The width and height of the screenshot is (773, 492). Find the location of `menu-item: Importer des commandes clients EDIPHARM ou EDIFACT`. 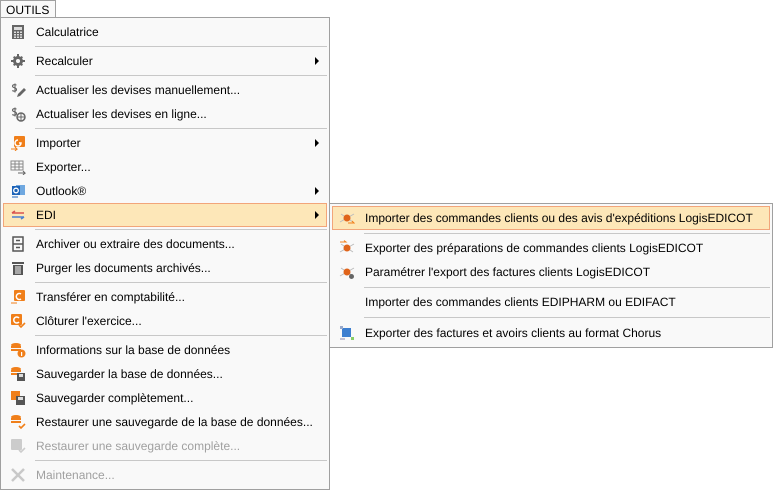

menu-item: Importer des commandes clients EDIPHARM ou EDIFACT is located at coordinates (551, 302).